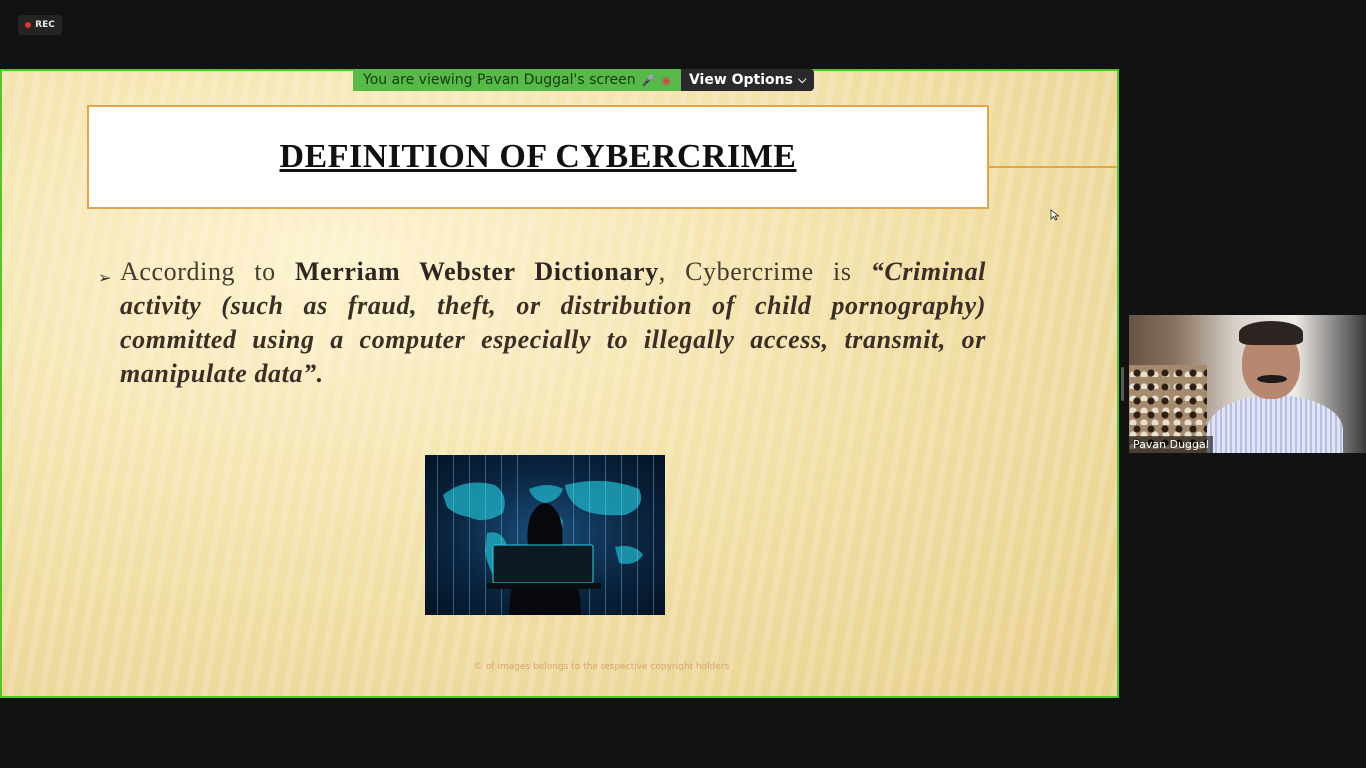 The height and width of the screenshot is (768, 1366). I want to click on chevron-down-icon: ⌵, so click(802, 79).